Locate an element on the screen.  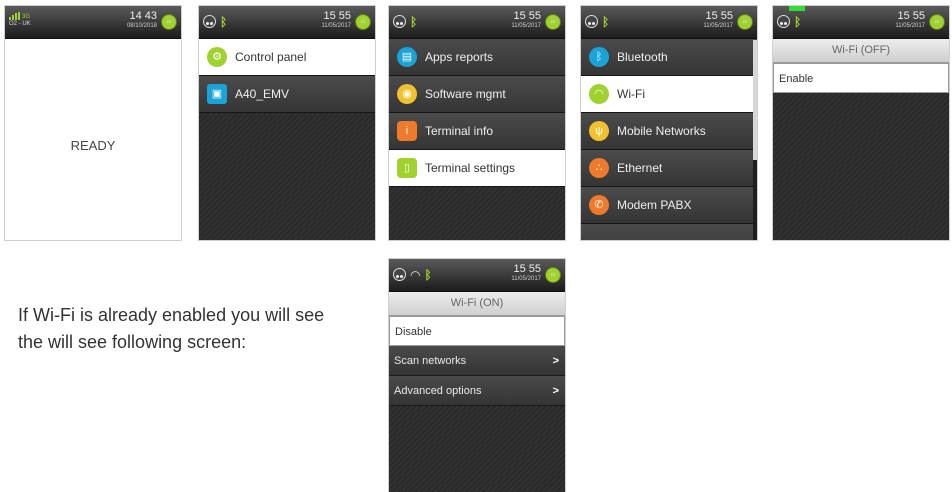
menu-item-modem-pabx: ✆ Modem PABX is located at coordinates (669, 205).